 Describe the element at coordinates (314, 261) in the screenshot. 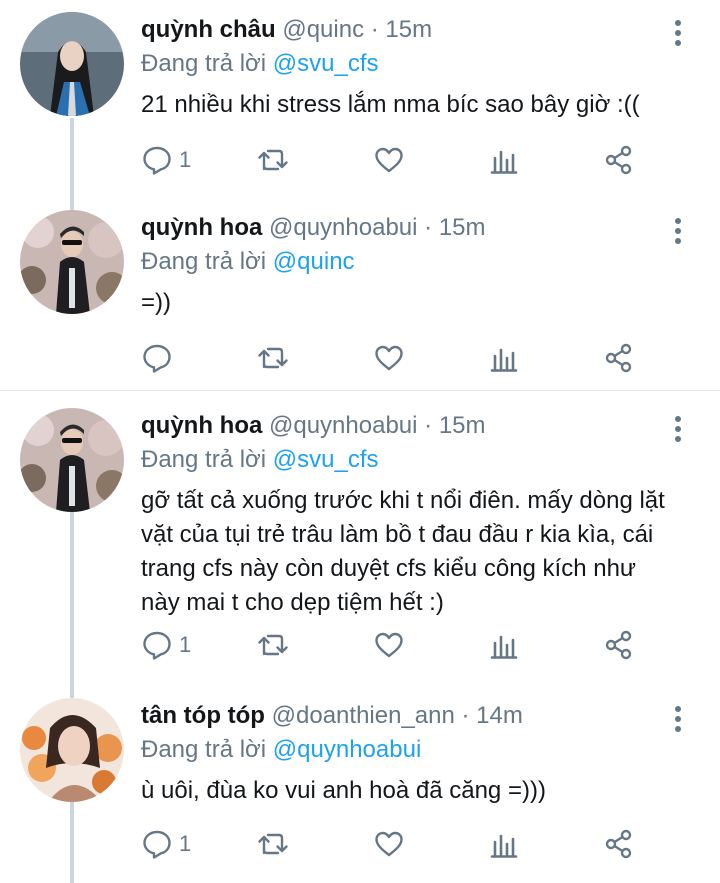

I see `mention-link: @quinc` at that location.